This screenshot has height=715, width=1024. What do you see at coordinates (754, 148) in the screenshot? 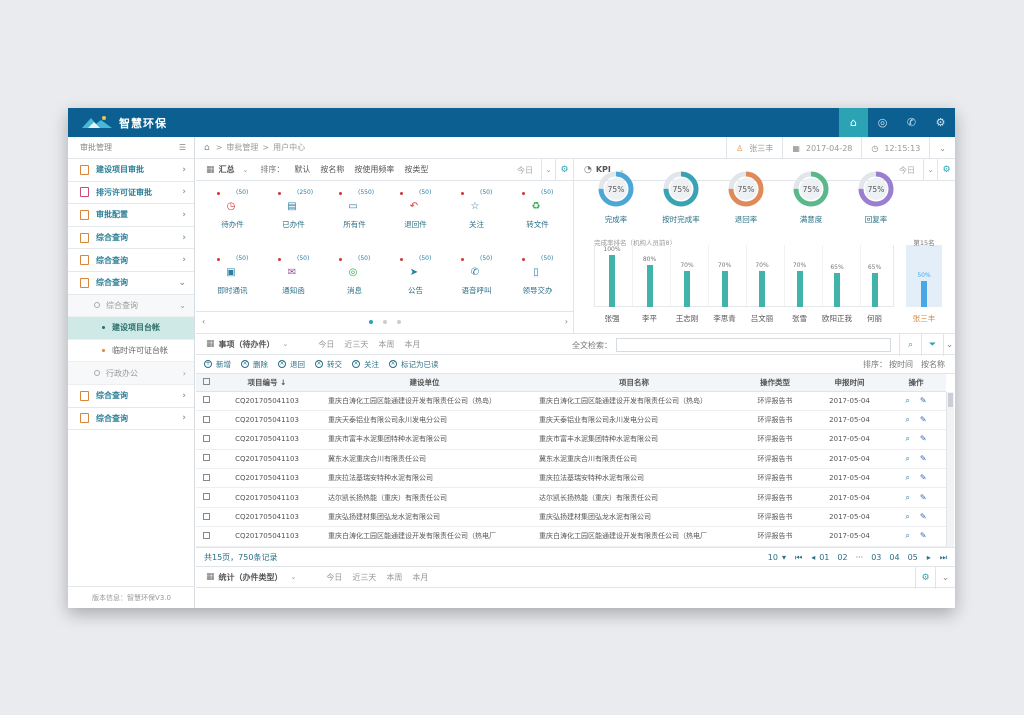
I see `user-info: ♙ 张三丰` at bounding box center [754, 148].